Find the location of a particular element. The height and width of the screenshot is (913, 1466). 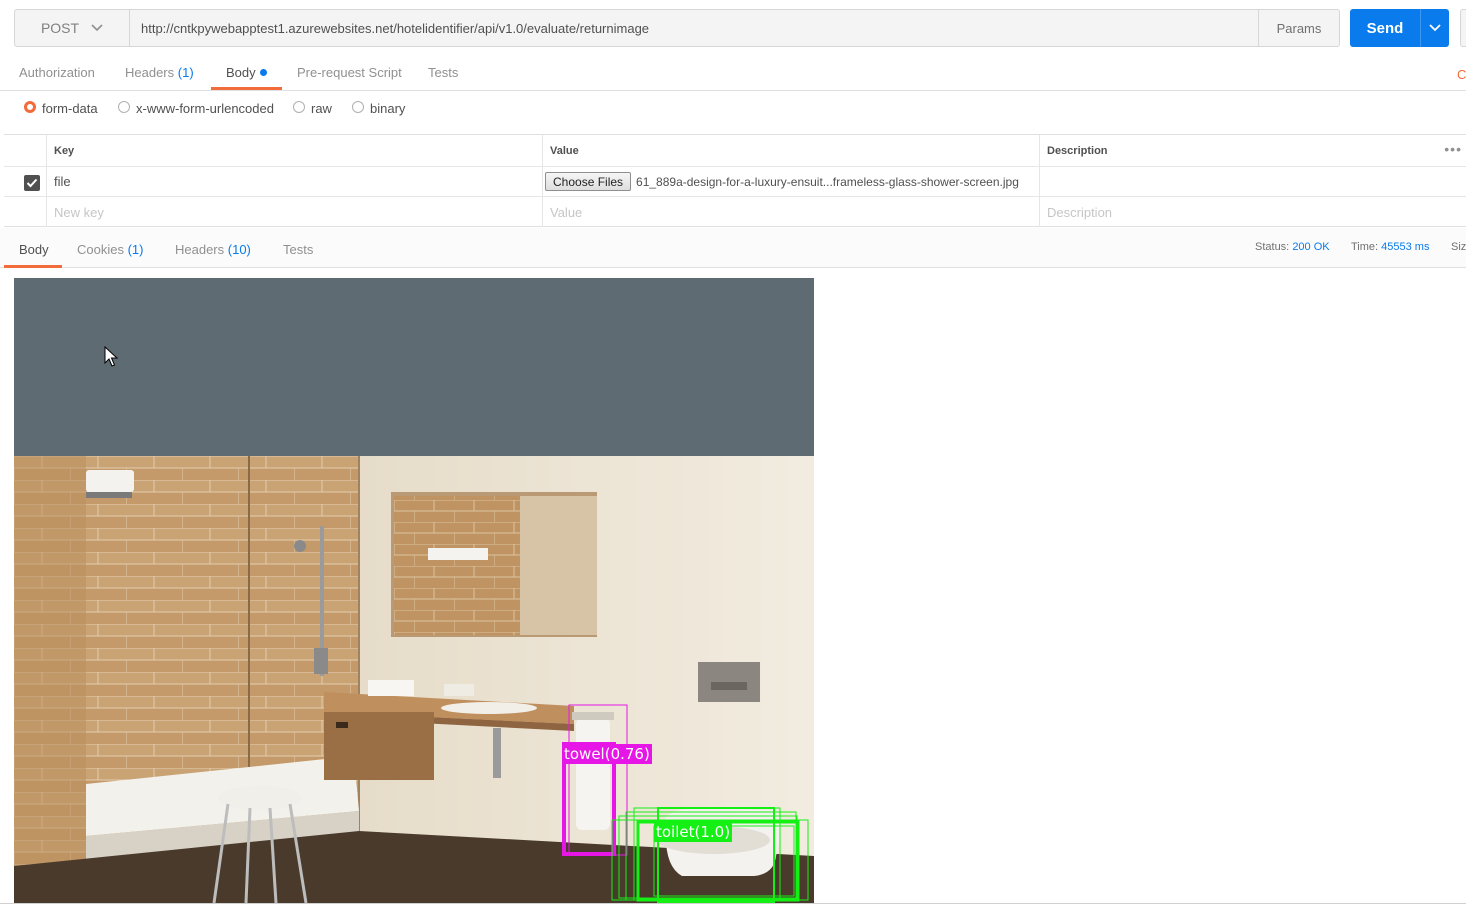

new-description-input: Description is located at coordinates (1252, 212).